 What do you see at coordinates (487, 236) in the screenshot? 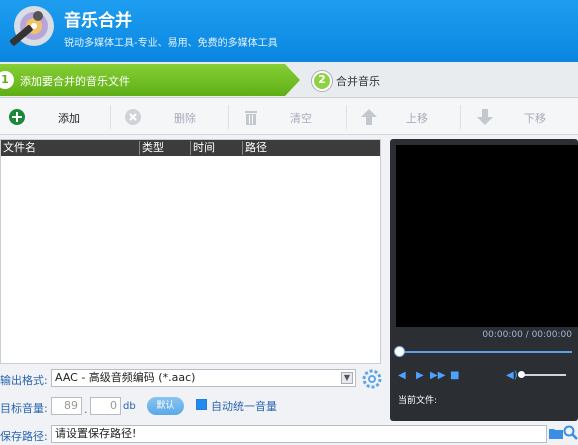
I see `video-screen` at bounding box center [487, 236].